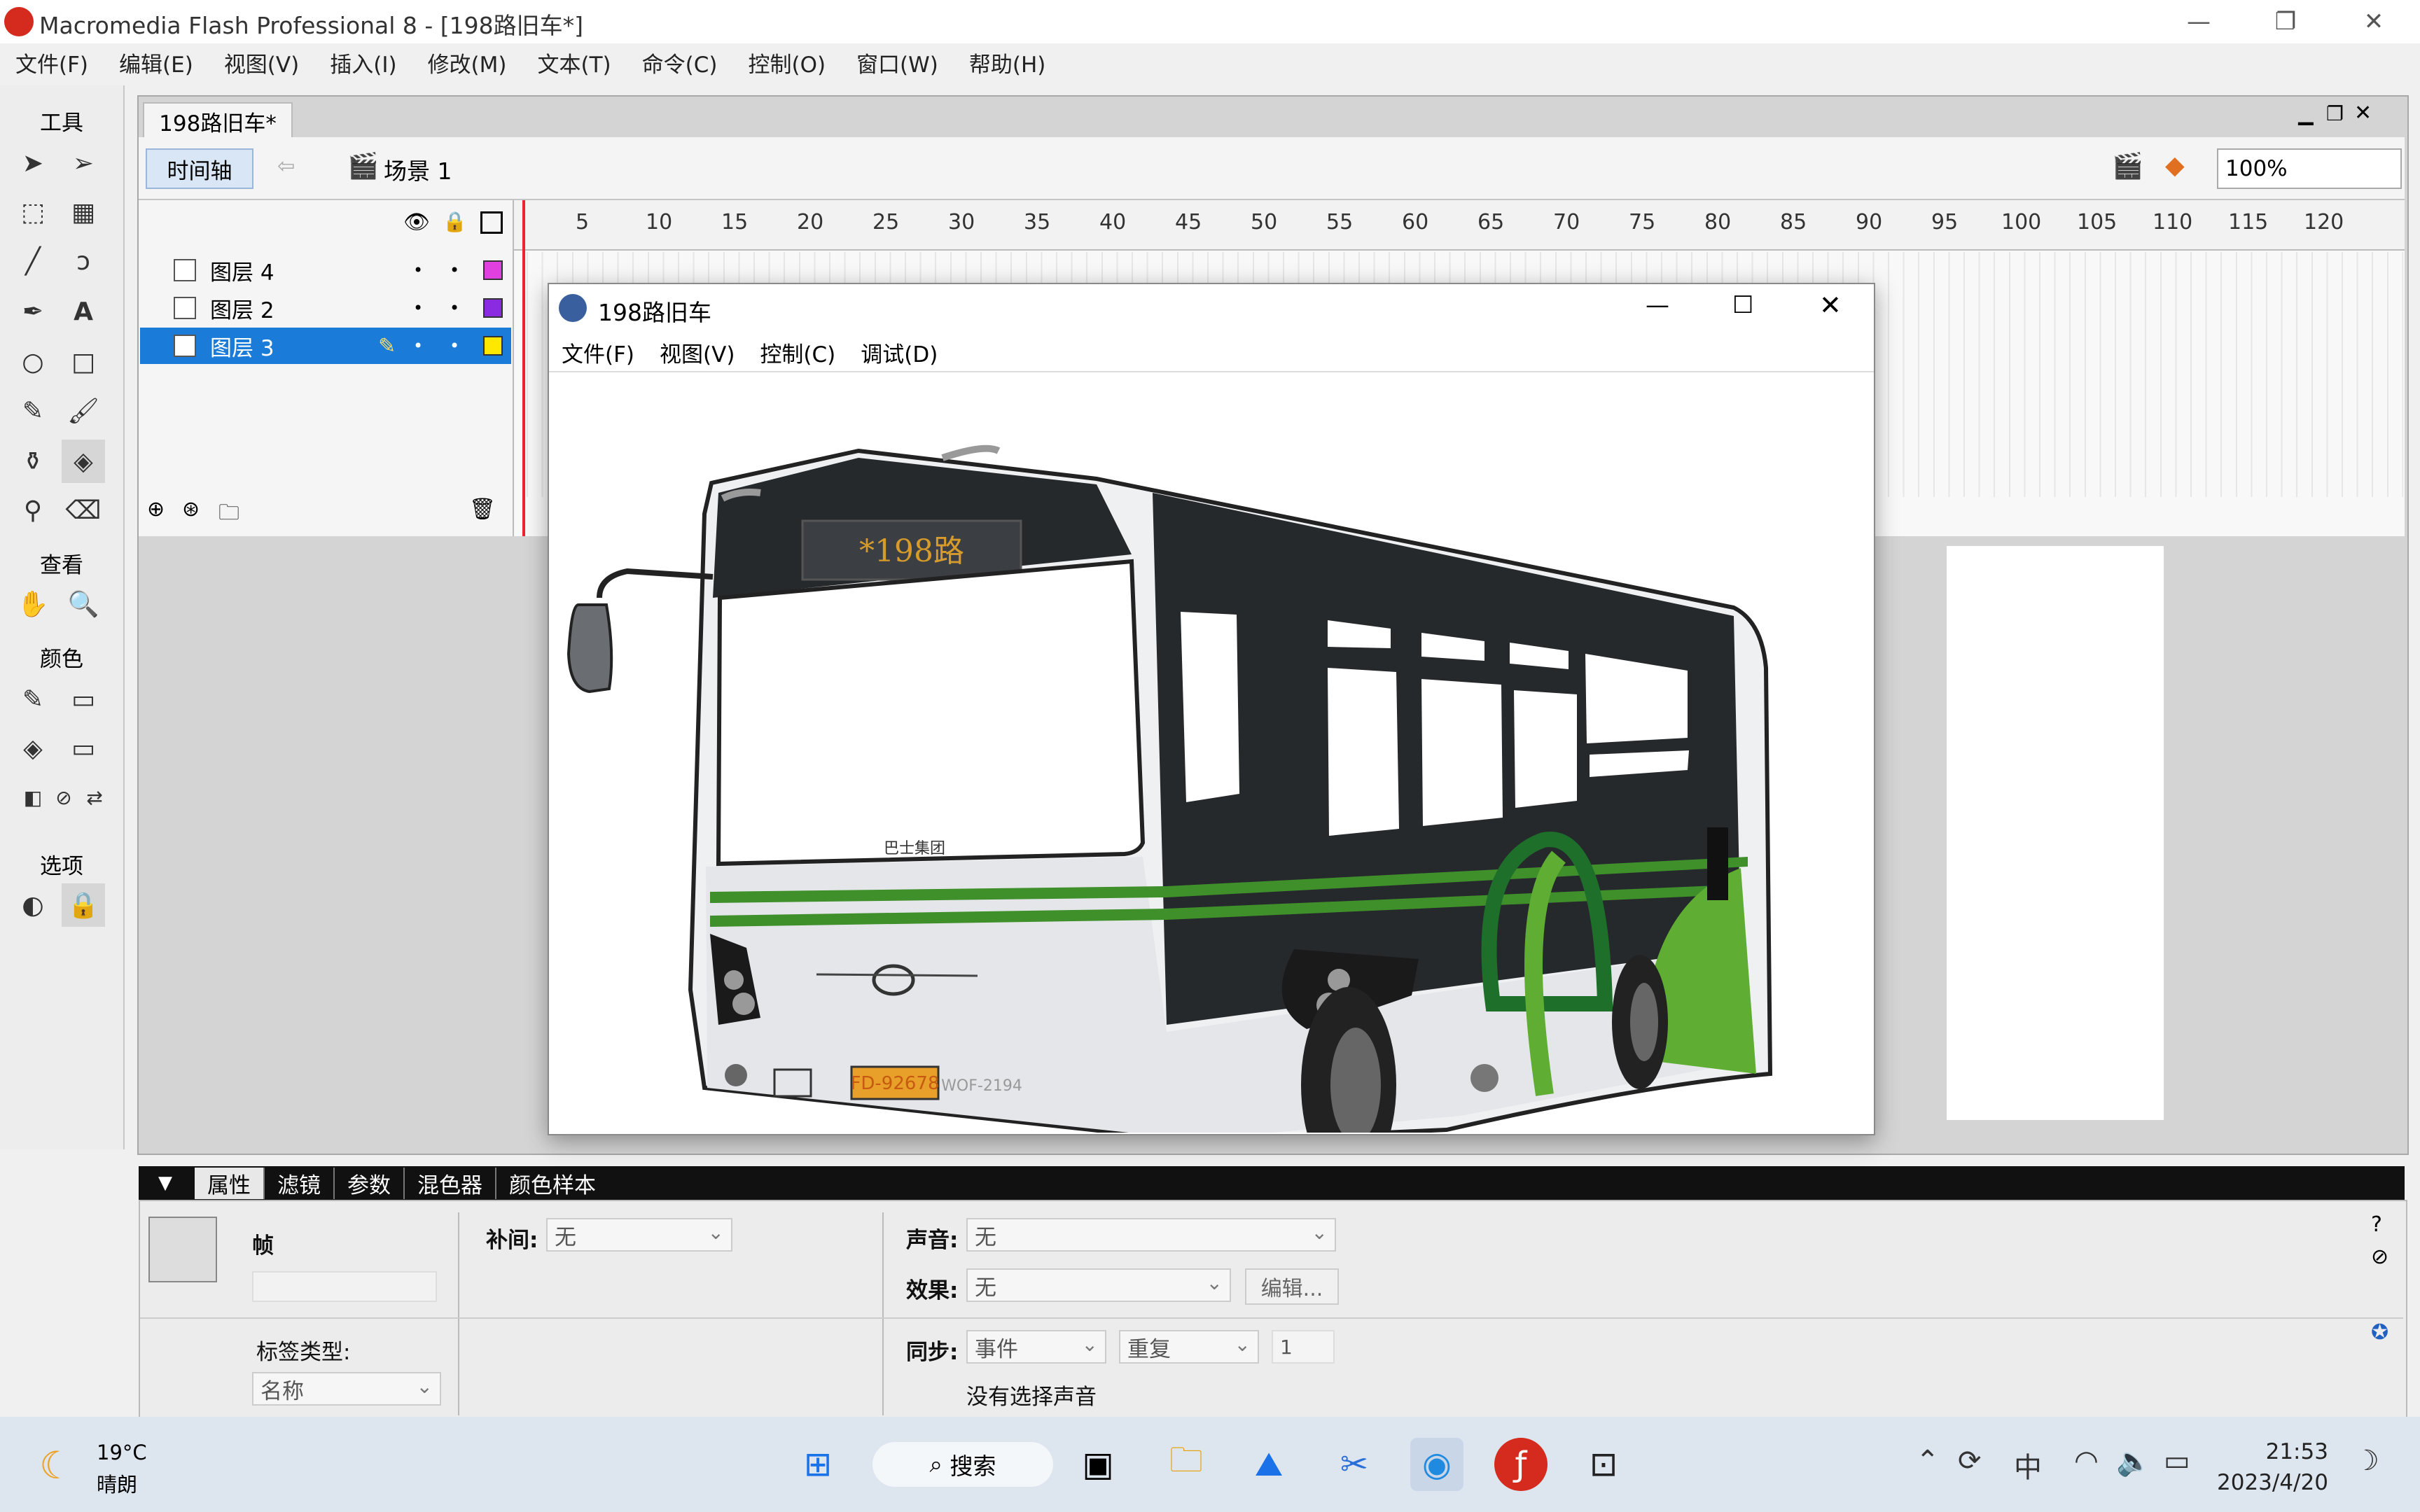  What do you see at coordinates (33, 699) in the screenshot?
I see `stroke-color-icon: ✎` at bounding box center [33, 699].